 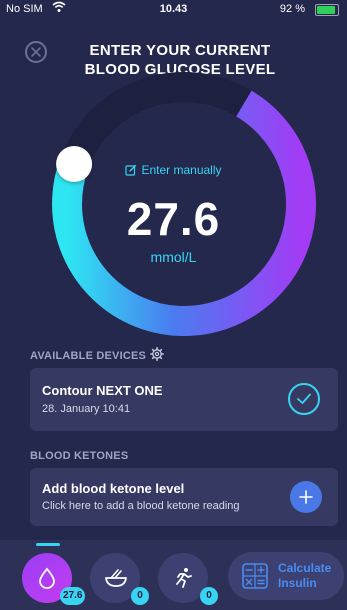 I want to click on device-name: Contour NEXT ONE, so click(x=102, y=390).